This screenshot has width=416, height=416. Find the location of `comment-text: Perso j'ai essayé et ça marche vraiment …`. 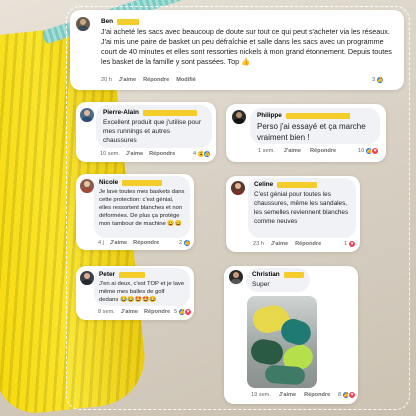

comment-text: Perso j'ai essayé et ça marche vraiment … is located at coordinates (311, 132).